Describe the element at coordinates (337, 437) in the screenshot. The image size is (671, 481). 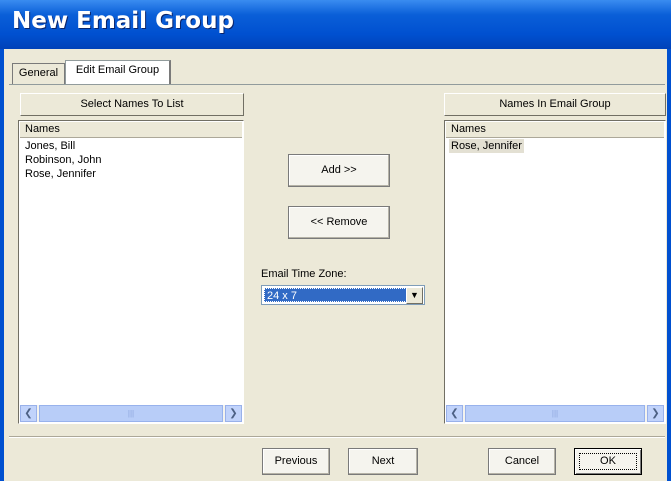
I see `footer-separator` at that location.